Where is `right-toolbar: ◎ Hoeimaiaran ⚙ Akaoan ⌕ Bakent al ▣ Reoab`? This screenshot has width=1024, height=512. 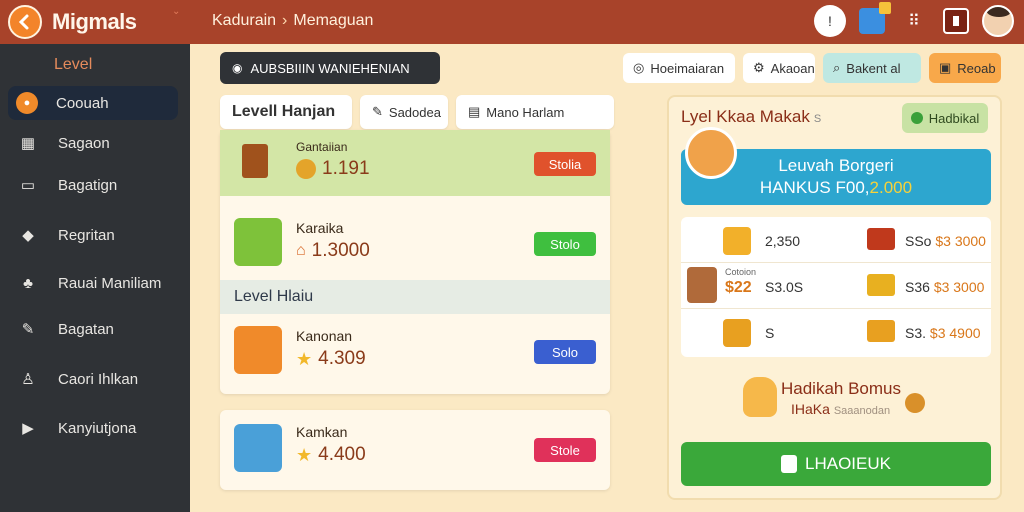 right-toolbar: ◎ Hoeimaiaran ⚙ Akaoan ⌕ Bakent al ▣ Reoab is located at coordinates (812, 68).